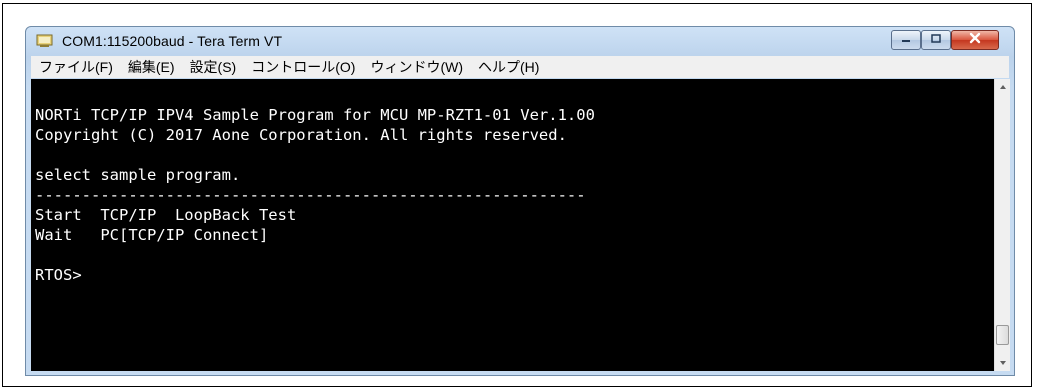  What do you see at coordinates (1002, 335) in the screenshot?
I see `scrollbar-thumb` at bounding box center [1002, 335].